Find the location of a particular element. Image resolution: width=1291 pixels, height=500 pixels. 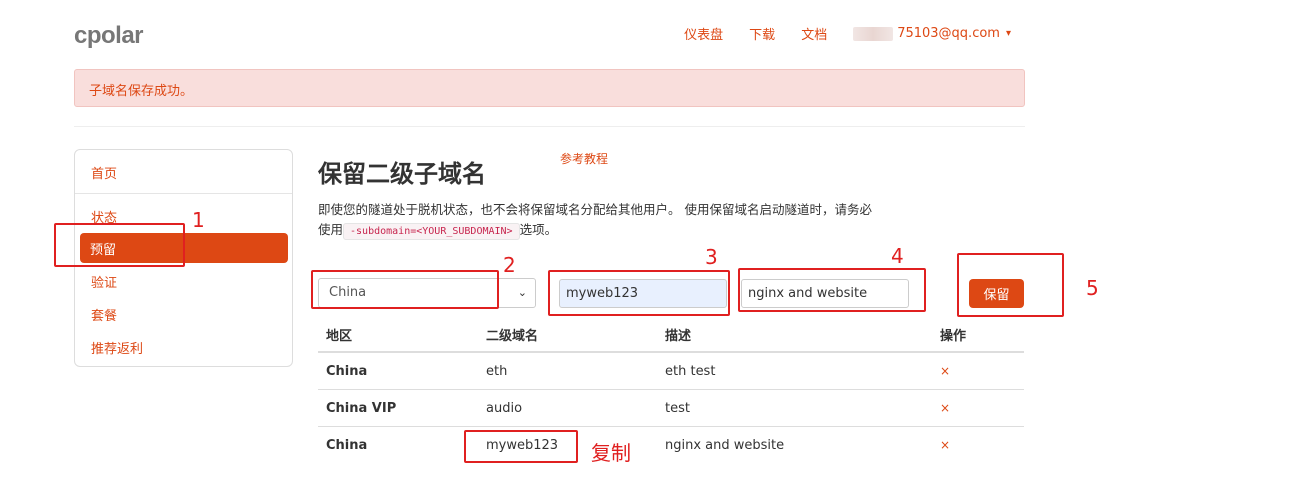

annotation-copy-label: 复制 is located at coordinates (611, 453).